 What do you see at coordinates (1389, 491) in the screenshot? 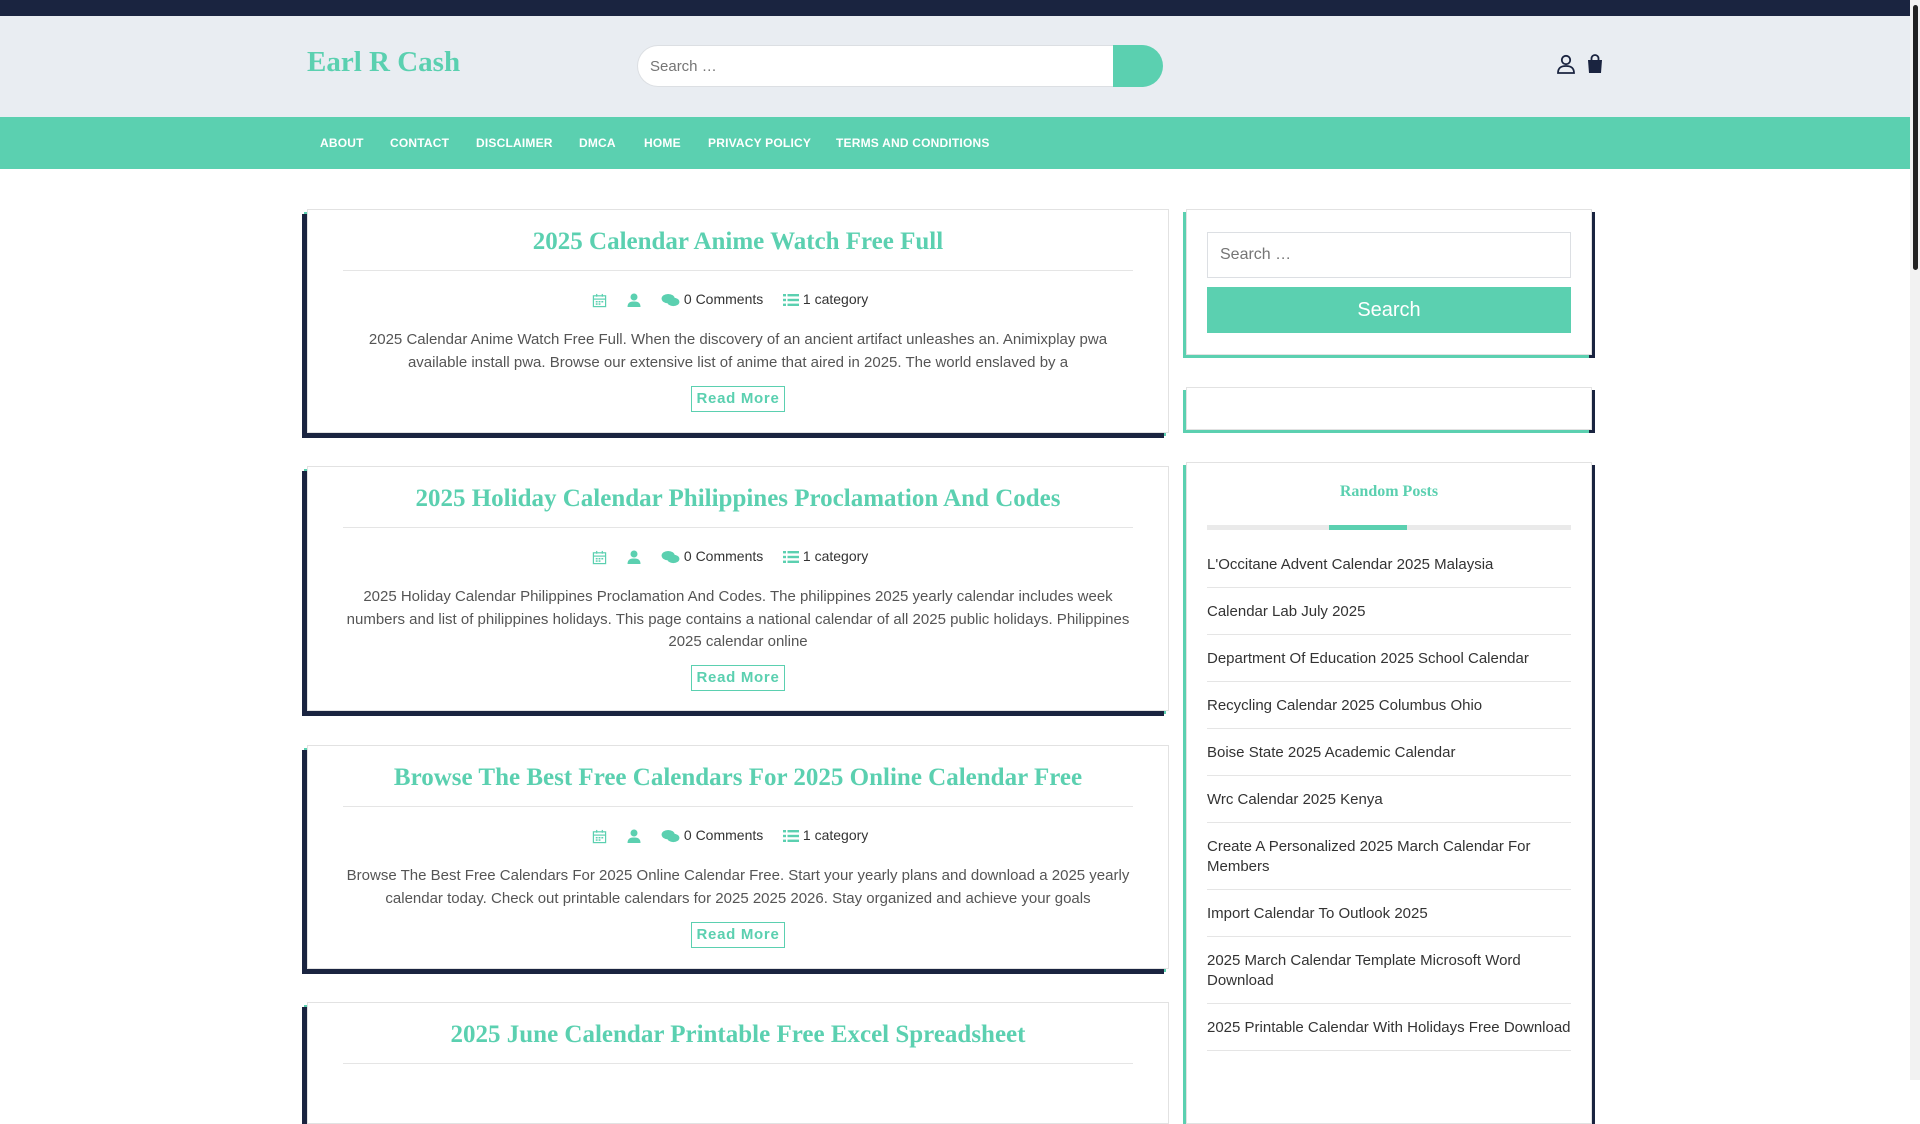
I see `widget-title: Random Posts` at bounding box center [1389, 491].